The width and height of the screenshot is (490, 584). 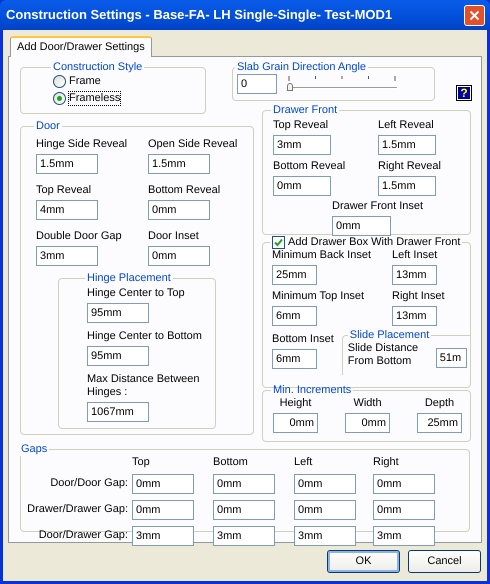 What do you see at coordinates (34, 449) in the screenshot?
I see `group-title: Gaps` at bounding box center [34, 449].